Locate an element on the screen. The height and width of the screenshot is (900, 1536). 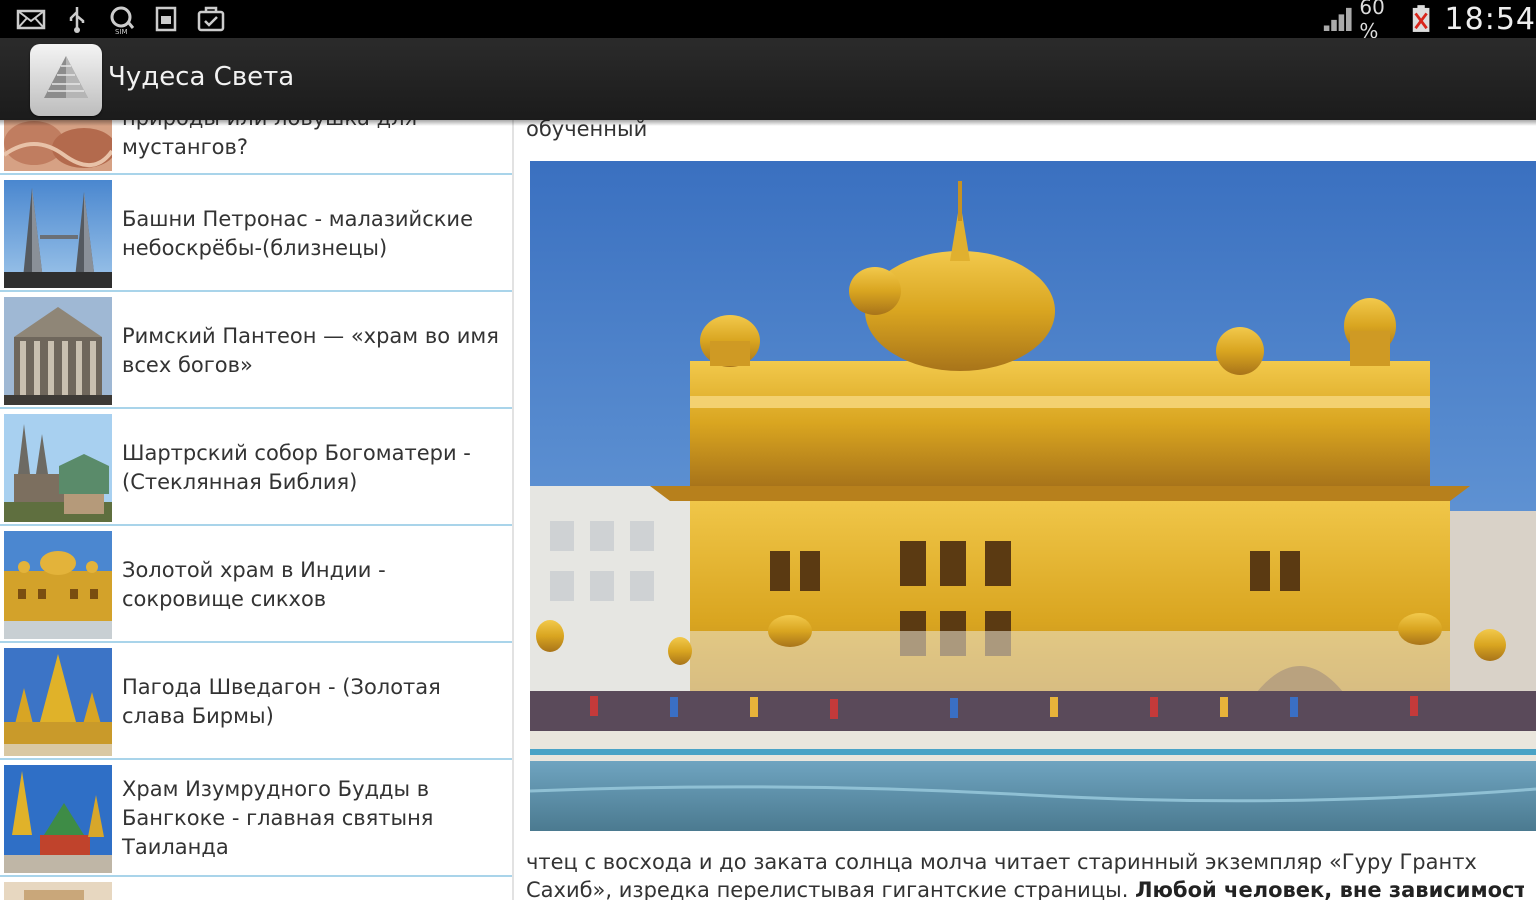
pyramid-icon is located at coordinates (66, 77).